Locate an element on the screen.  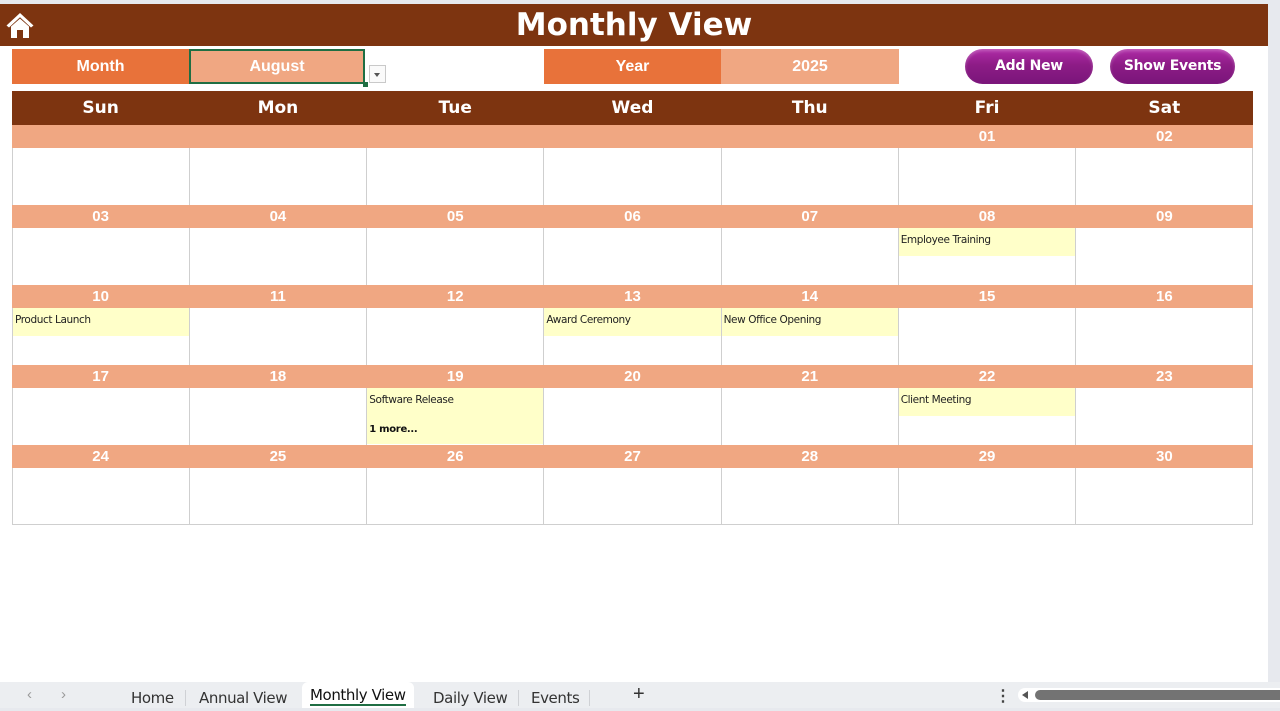
date-number: 30 is located at coordinates (1164, 456).